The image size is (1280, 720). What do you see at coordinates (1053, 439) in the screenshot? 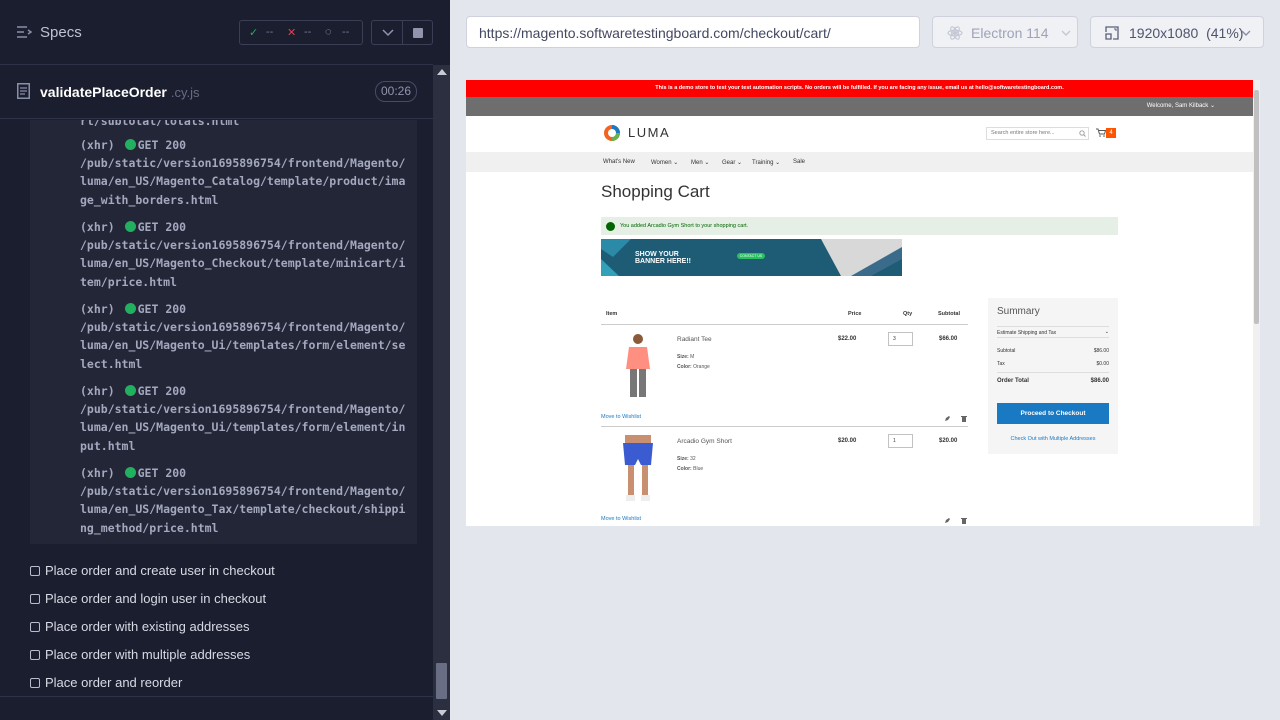
I see `multi-address-checkout-link: Check Out with Multiple Addresses` at bounding box center [1053, 439].